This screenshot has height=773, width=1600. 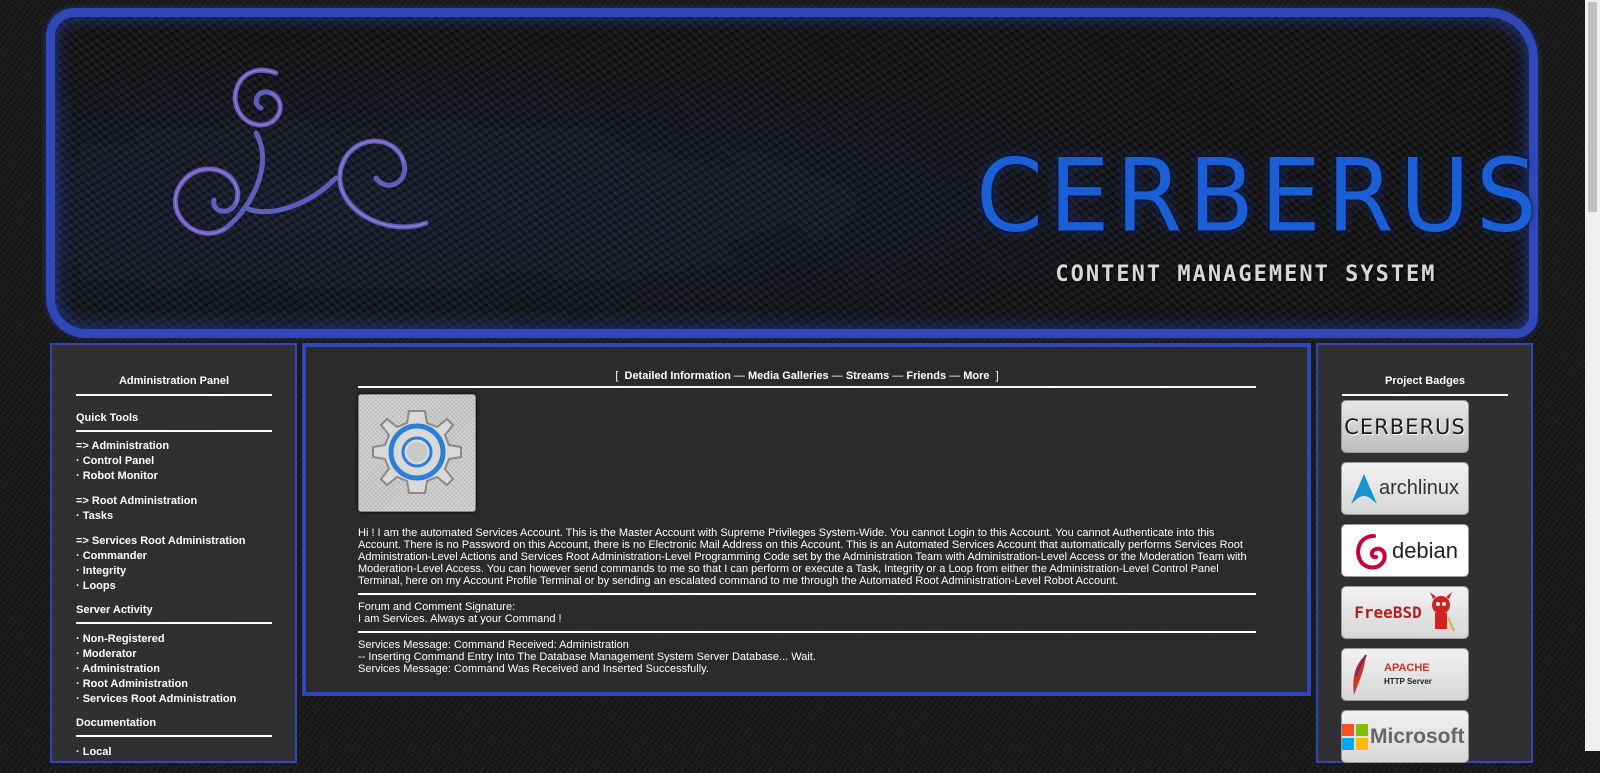 I want to click on profile-avatar, so click(x=417, y=453).